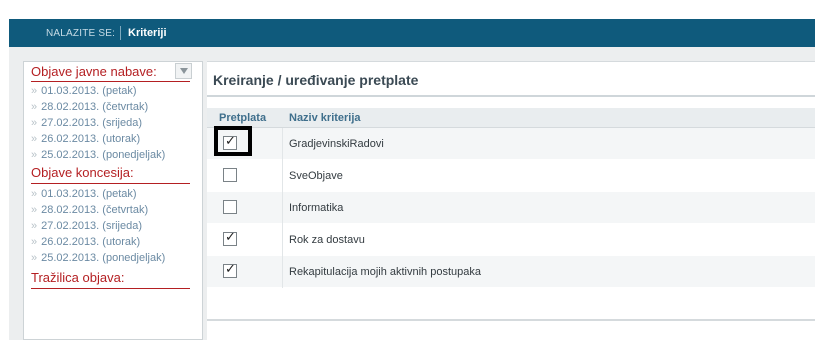 Image resolution: width=815 pixels, height=340 pixels. Describe the element at coordinates (81, 33) in the screenshot. I see `breadcrumb-label: NALAZITE SE:` at that location.